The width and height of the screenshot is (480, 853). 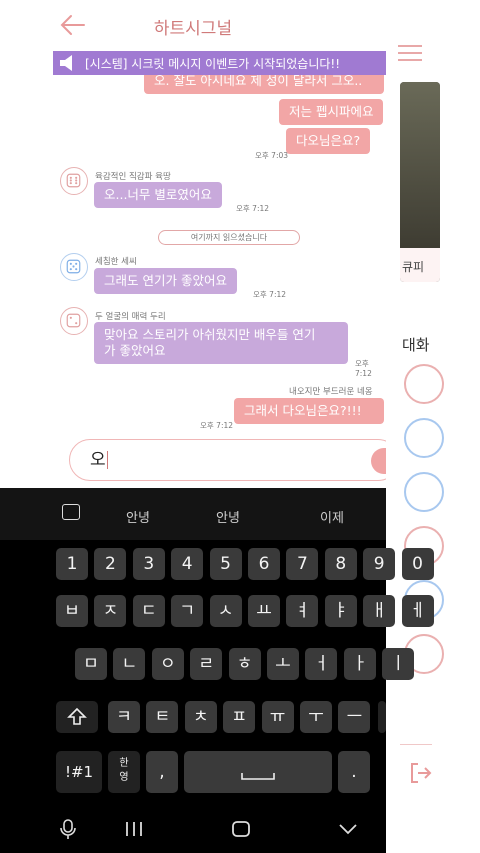 I want to click on letter-key: ㅑ, so click(x=340, y=611).